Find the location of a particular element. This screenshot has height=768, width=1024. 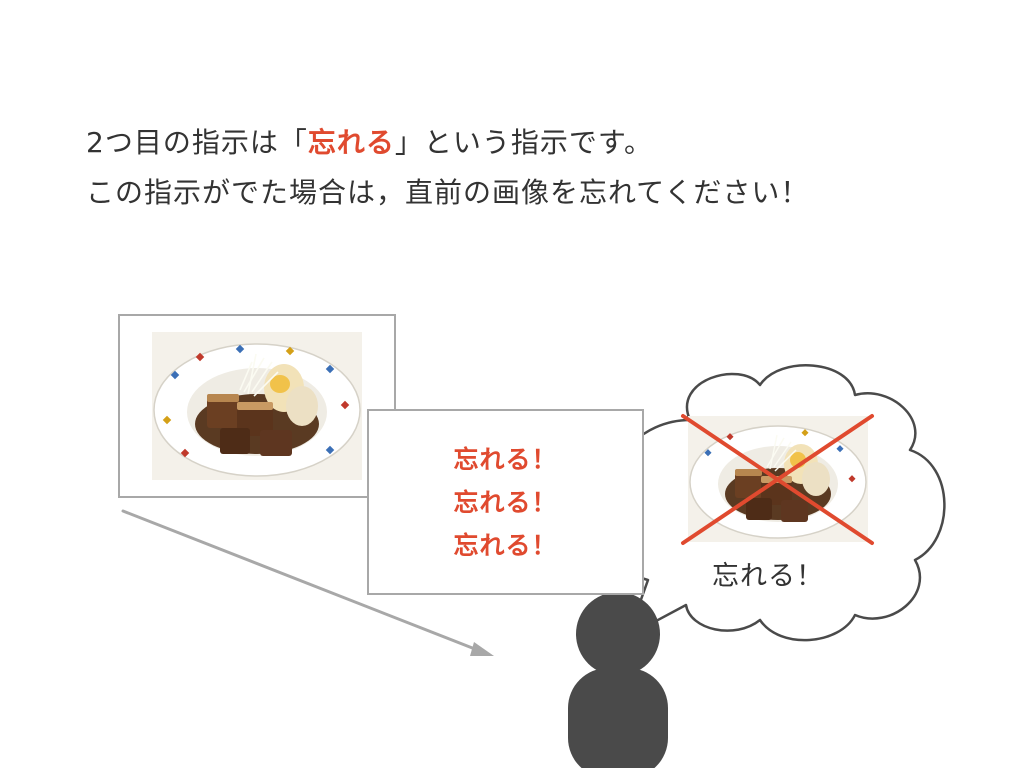

cross-out-overlay is located at coordinates (777, 479).